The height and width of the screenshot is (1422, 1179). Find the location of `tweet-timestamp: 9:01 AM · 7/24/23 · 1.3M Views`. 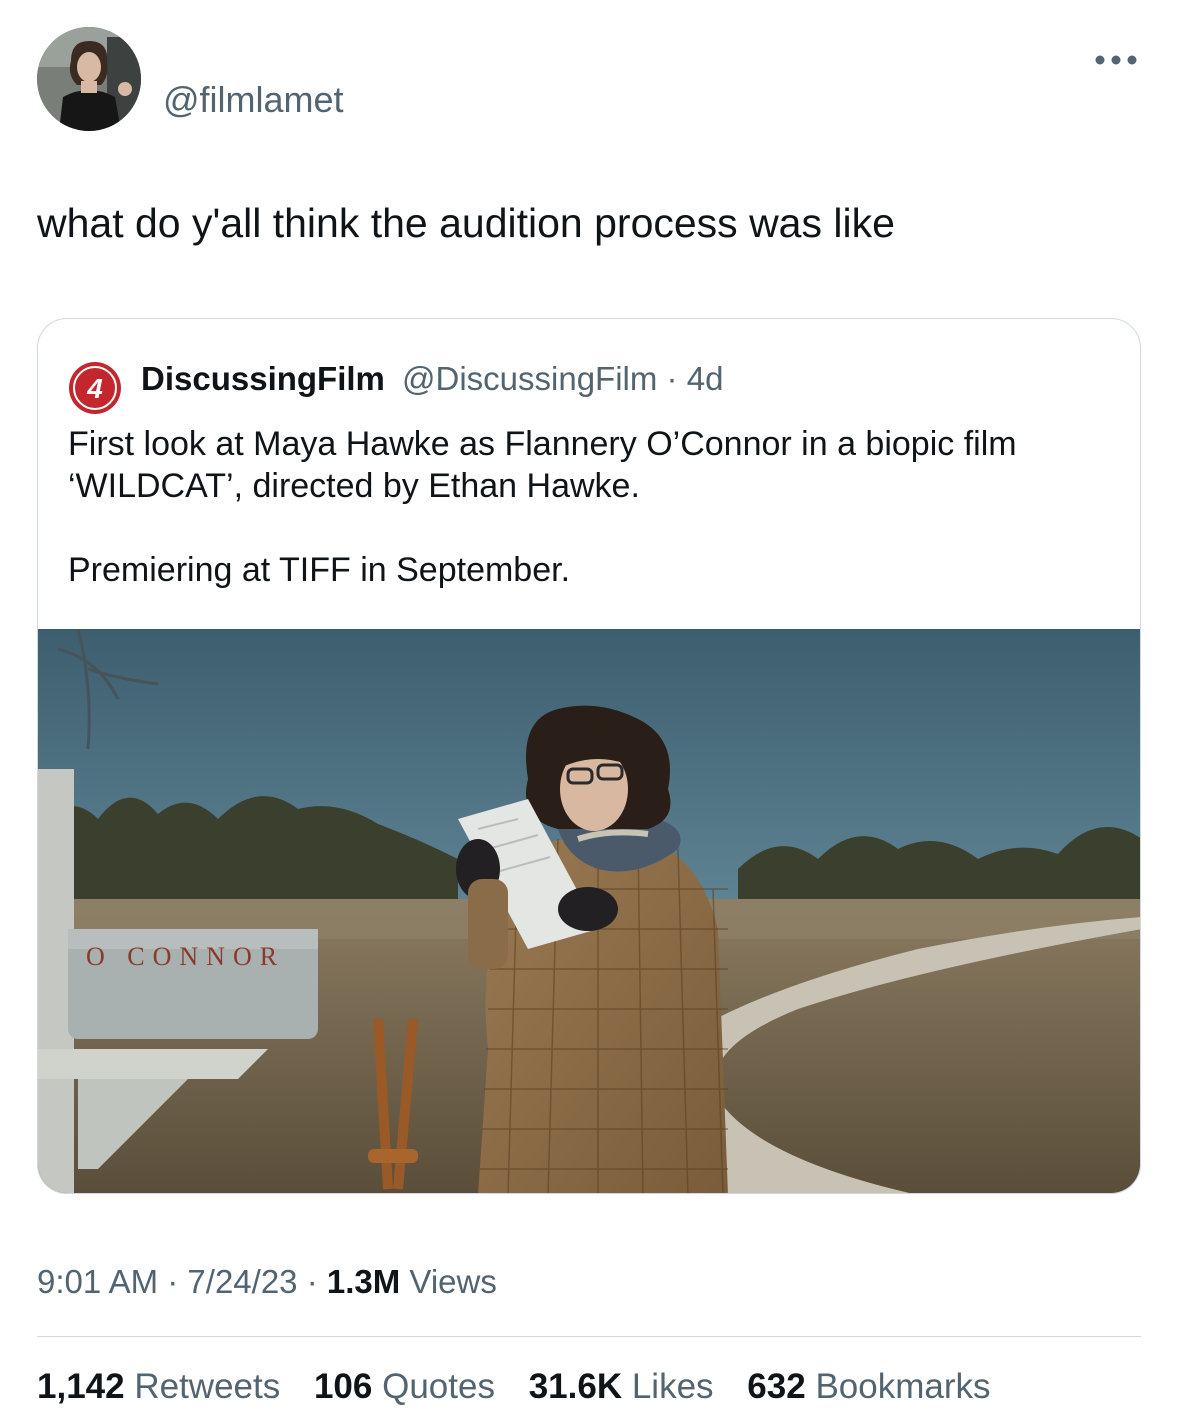

tweet-timestamp: 9:01 AM · 7/24/23 · 1.3M Views is located at coordinates (267, 1282).